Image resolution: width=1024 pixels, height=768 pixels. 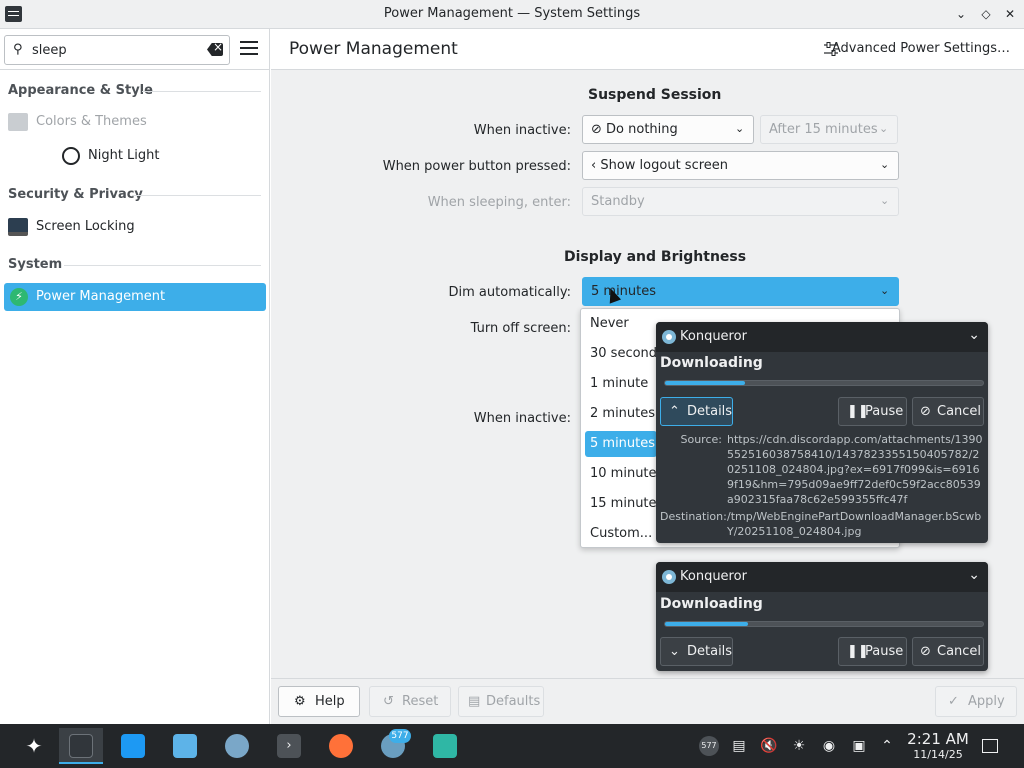 What do you see at coordinates (19, 297) in the screenshot?
I see `power-icon: ⚡` at bounding box center [19, 297].